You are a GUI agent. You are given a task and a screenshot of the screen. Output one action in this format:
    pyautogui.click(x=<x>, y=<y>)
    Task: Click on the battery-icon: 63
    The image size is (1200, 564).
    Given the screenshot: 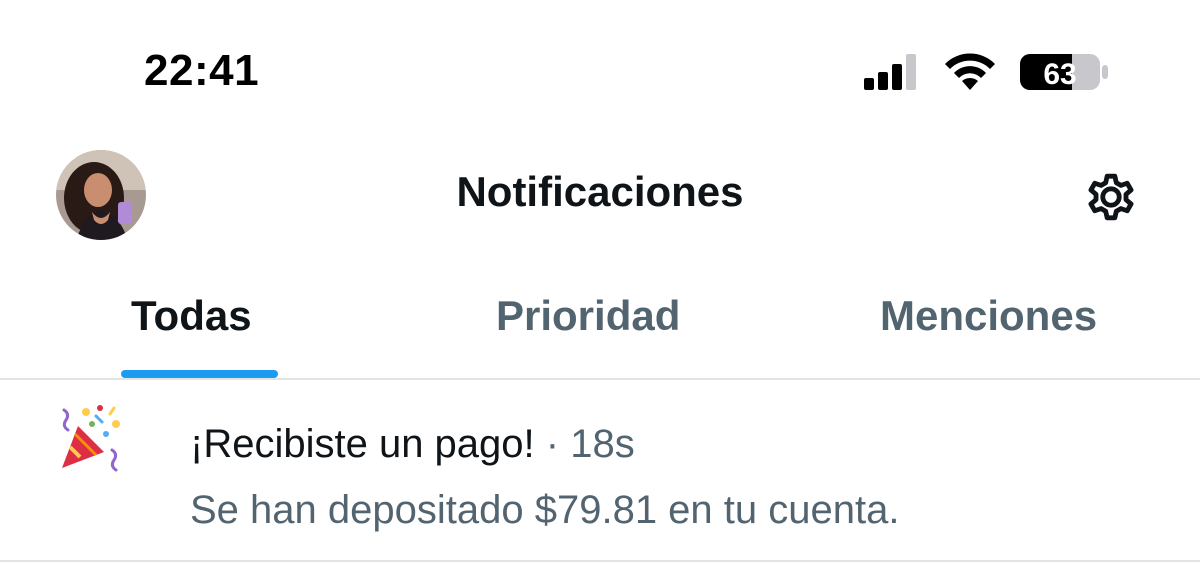 What is the action you would take?
    pyautogui.click(x=1064, y=72)
    